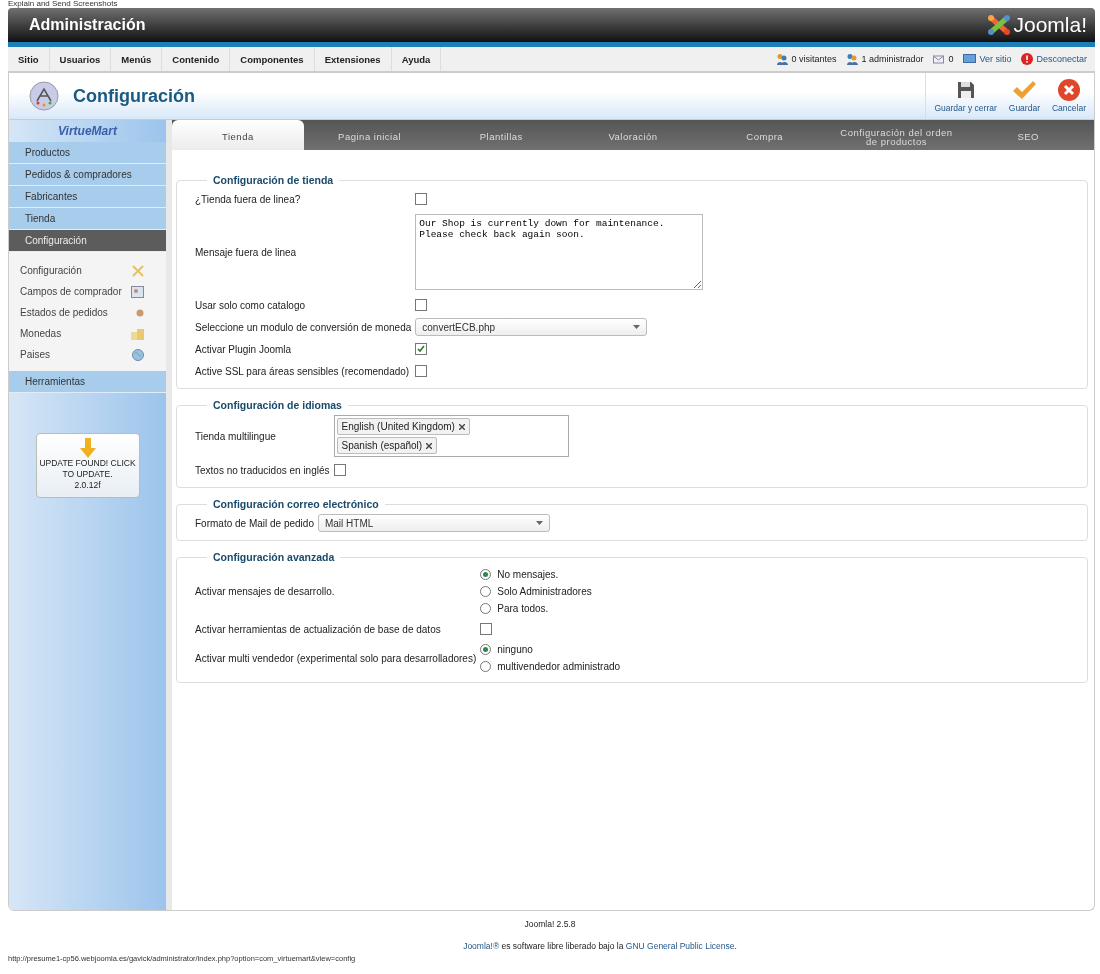 Image resolution: width=1100 pixels, height=974 pixels. I want to click on toolbar-button: Guardar, so click(1024, 96).